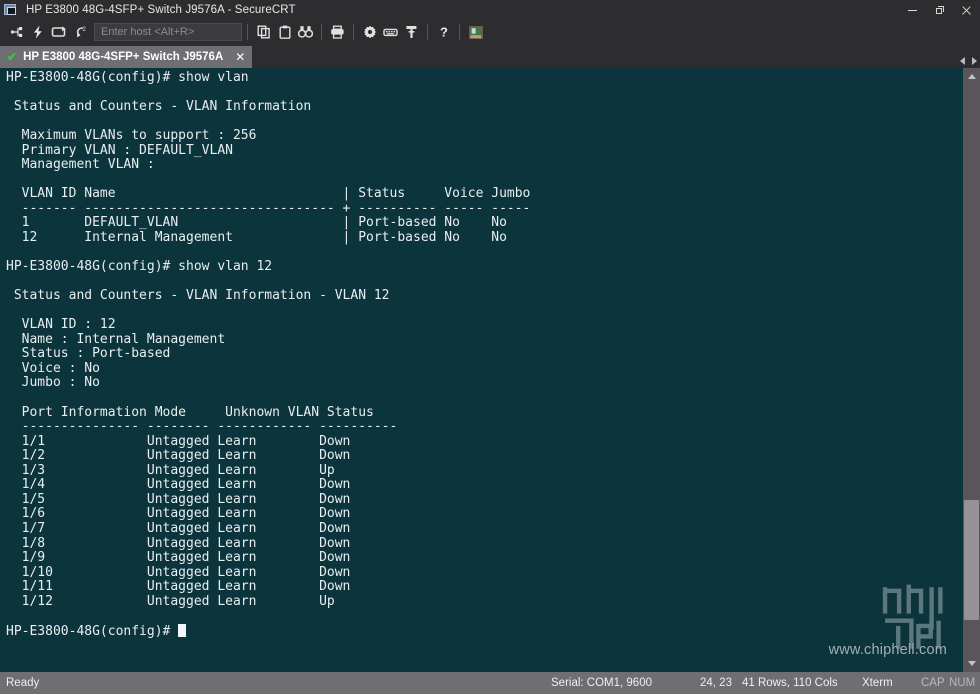 The image size is (980, 694). Describe the element at coordinates (58, 32) in the screenshot. I see `reconnect-icon` at that location.